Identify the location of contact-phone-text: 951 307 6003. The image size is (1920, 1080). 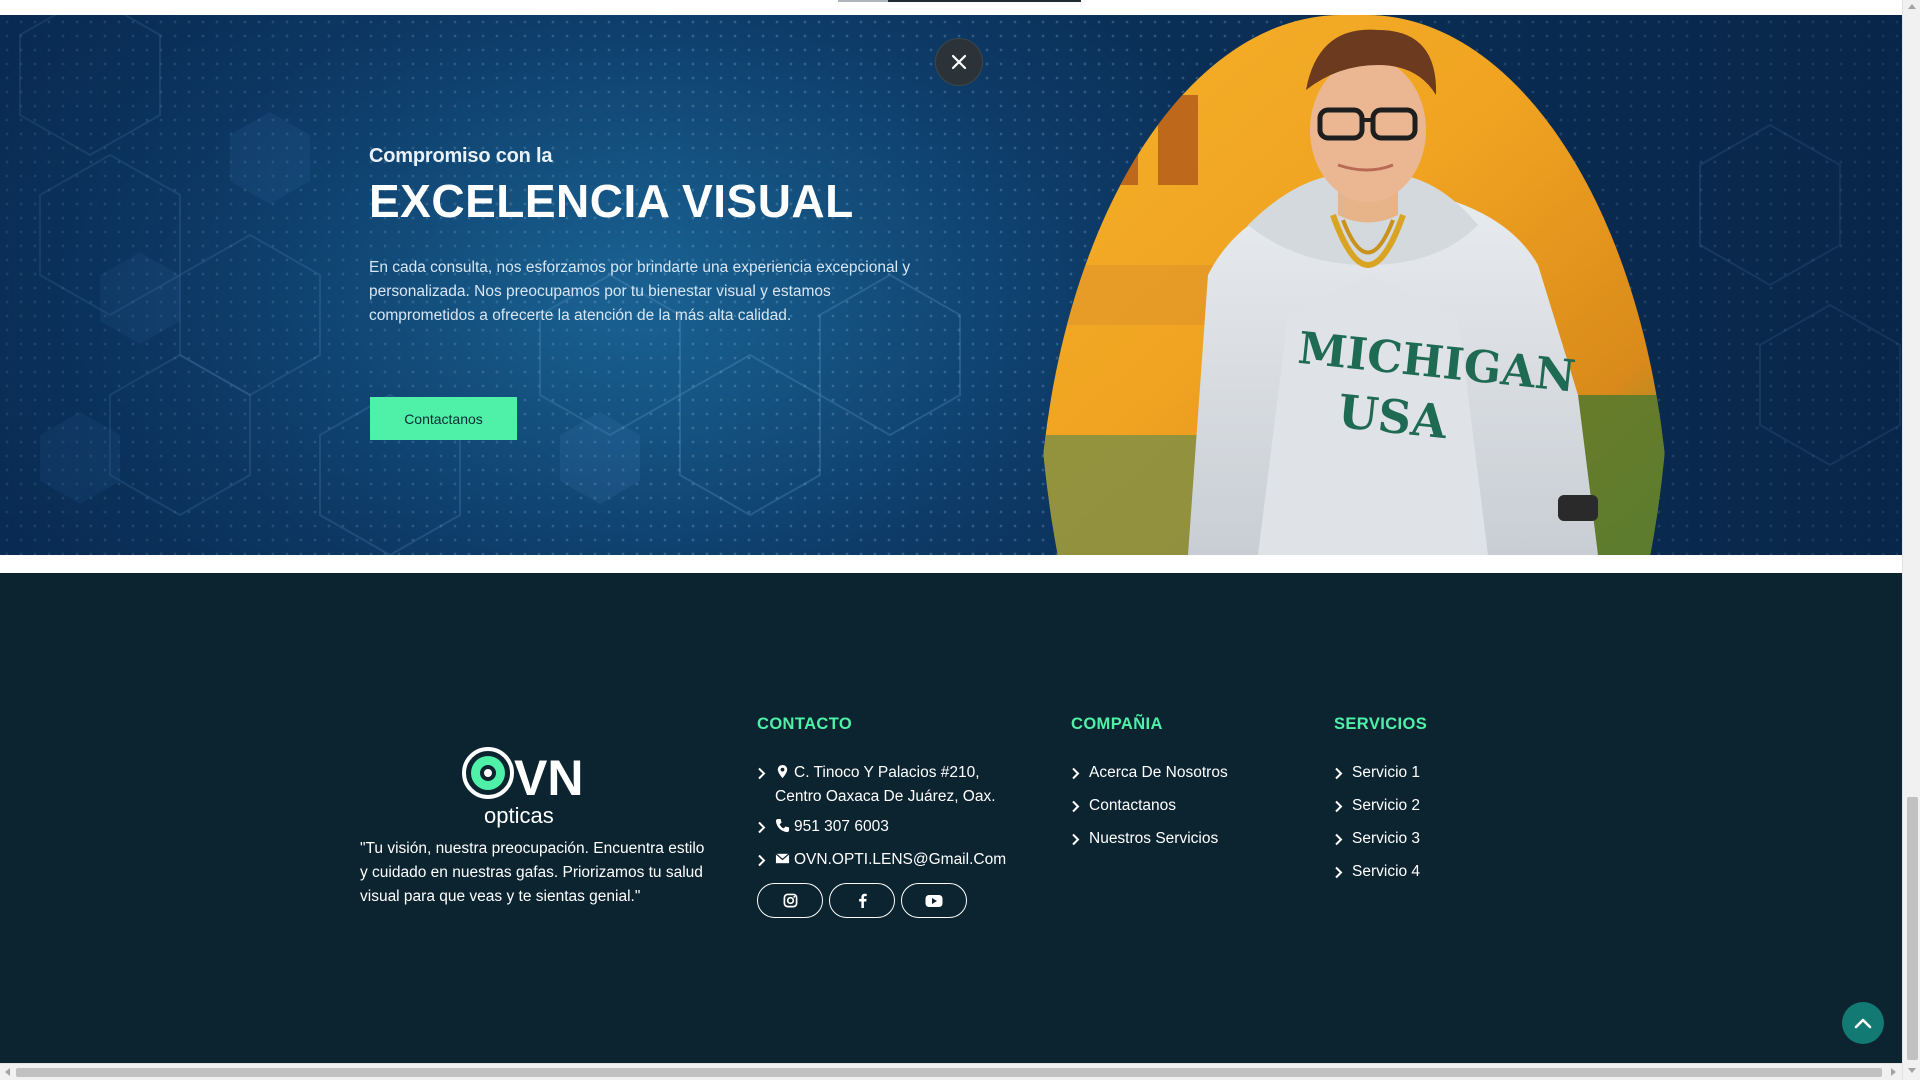
(841, 826).